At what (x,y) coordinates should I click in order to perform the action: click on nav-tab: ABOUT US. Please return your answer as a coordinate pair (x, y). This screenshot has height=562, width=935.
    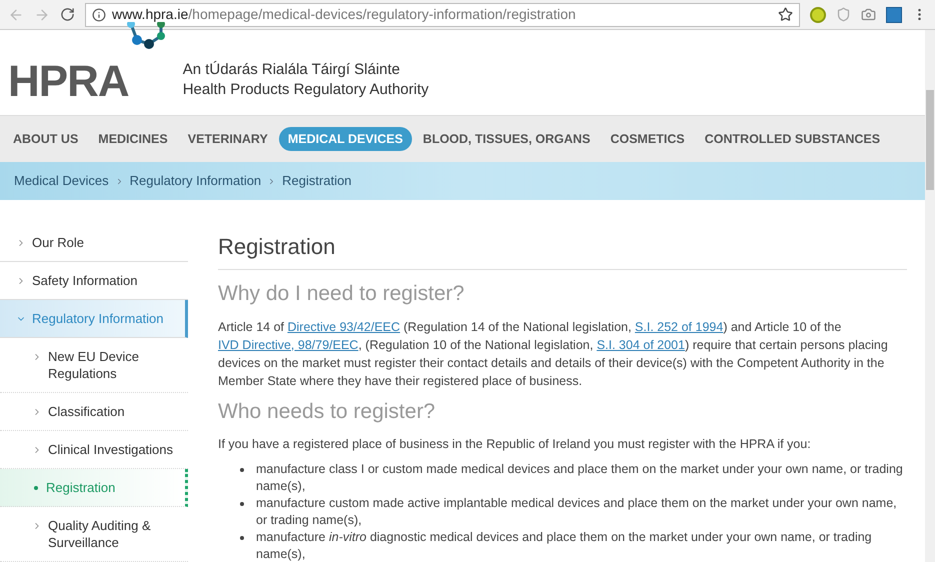
    Looking at the image, I should click on (46, 139).